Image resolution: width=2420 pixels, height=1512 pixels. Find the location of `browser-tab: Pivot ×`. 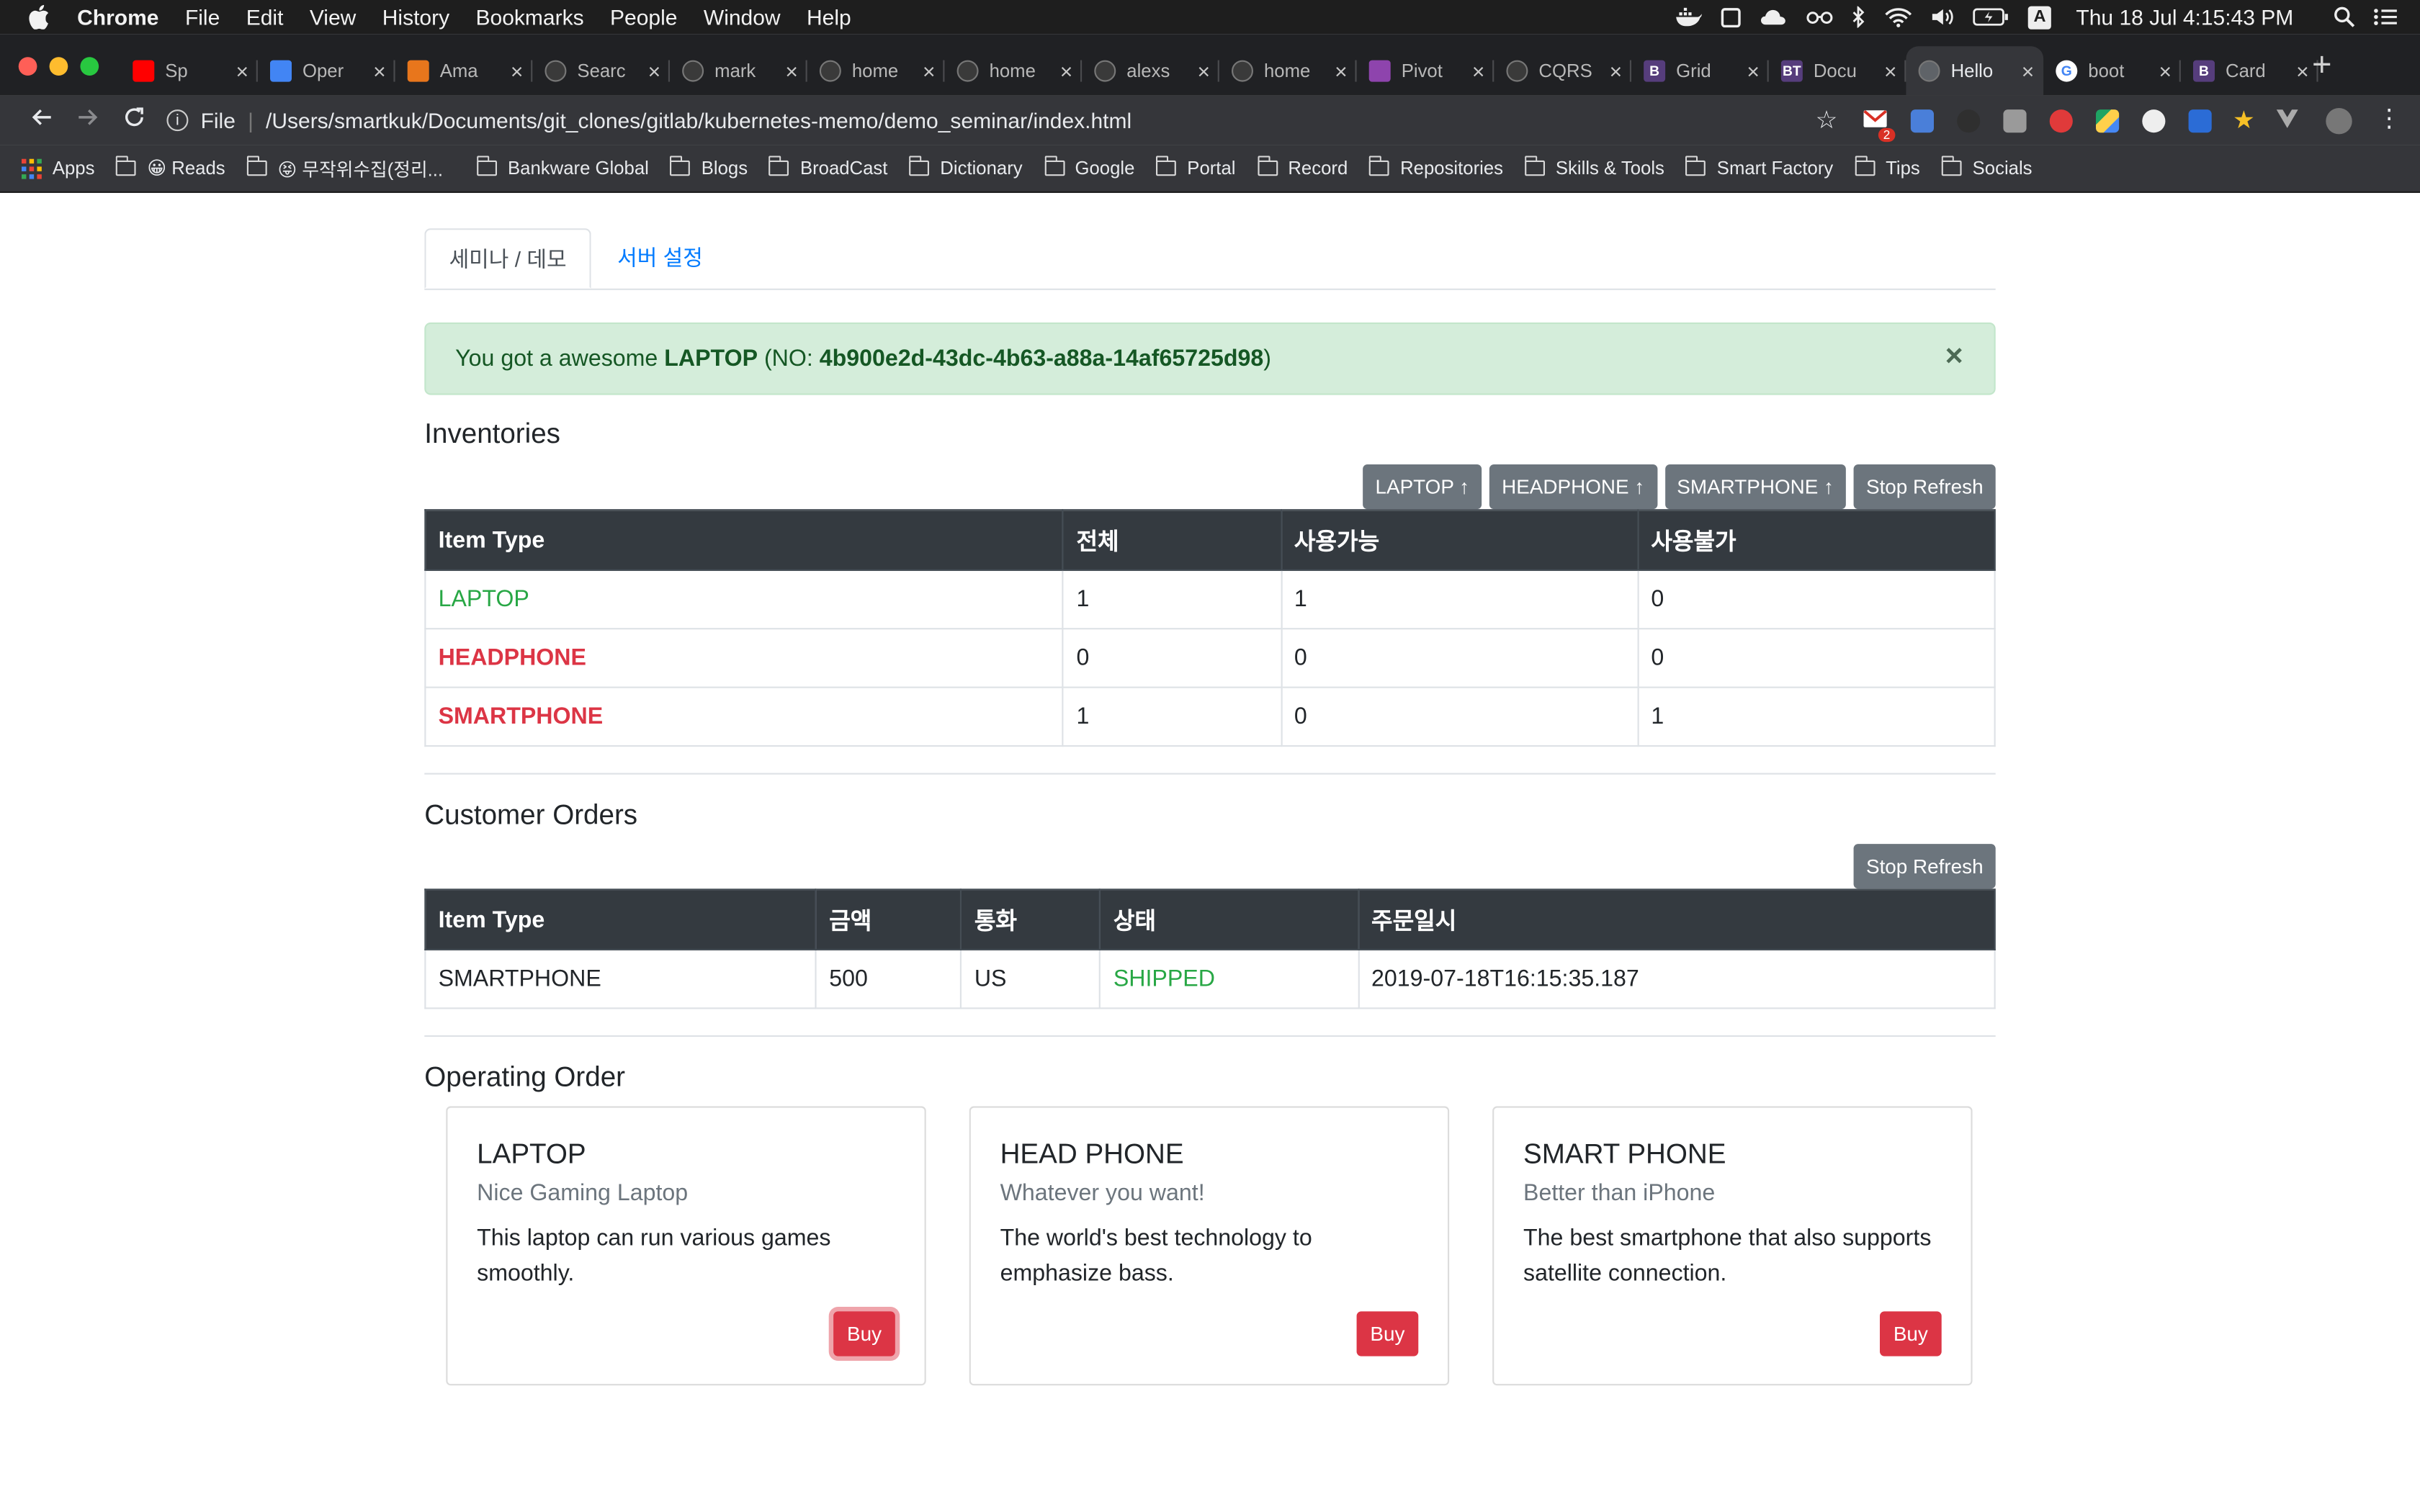

browser-tab: Pivot × is located at coordinates (1425, 71).